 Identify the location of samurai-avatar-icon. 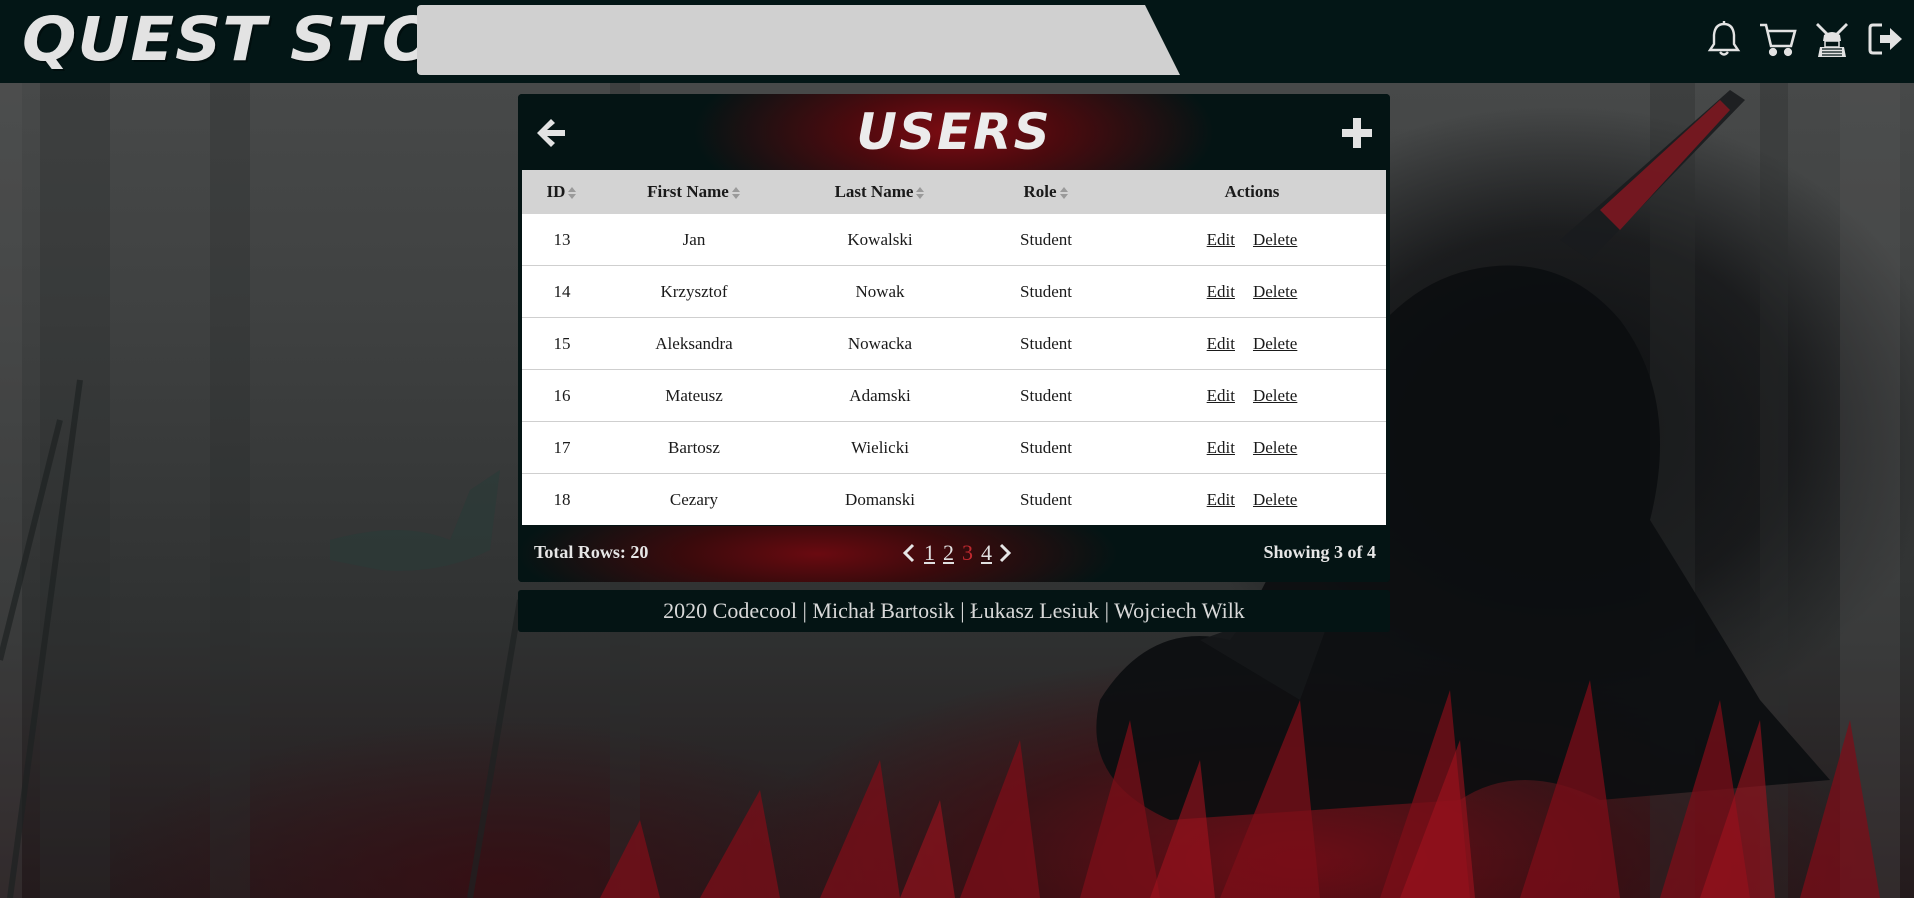
(1832, 39).